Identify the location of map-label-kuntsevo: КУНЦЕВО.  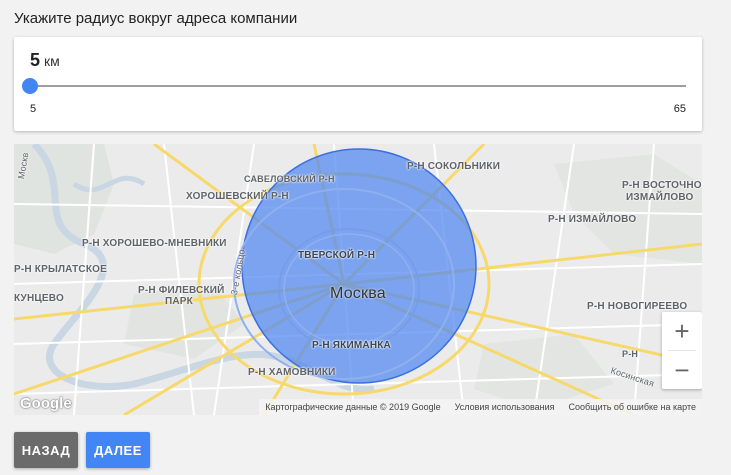
(39, 298).